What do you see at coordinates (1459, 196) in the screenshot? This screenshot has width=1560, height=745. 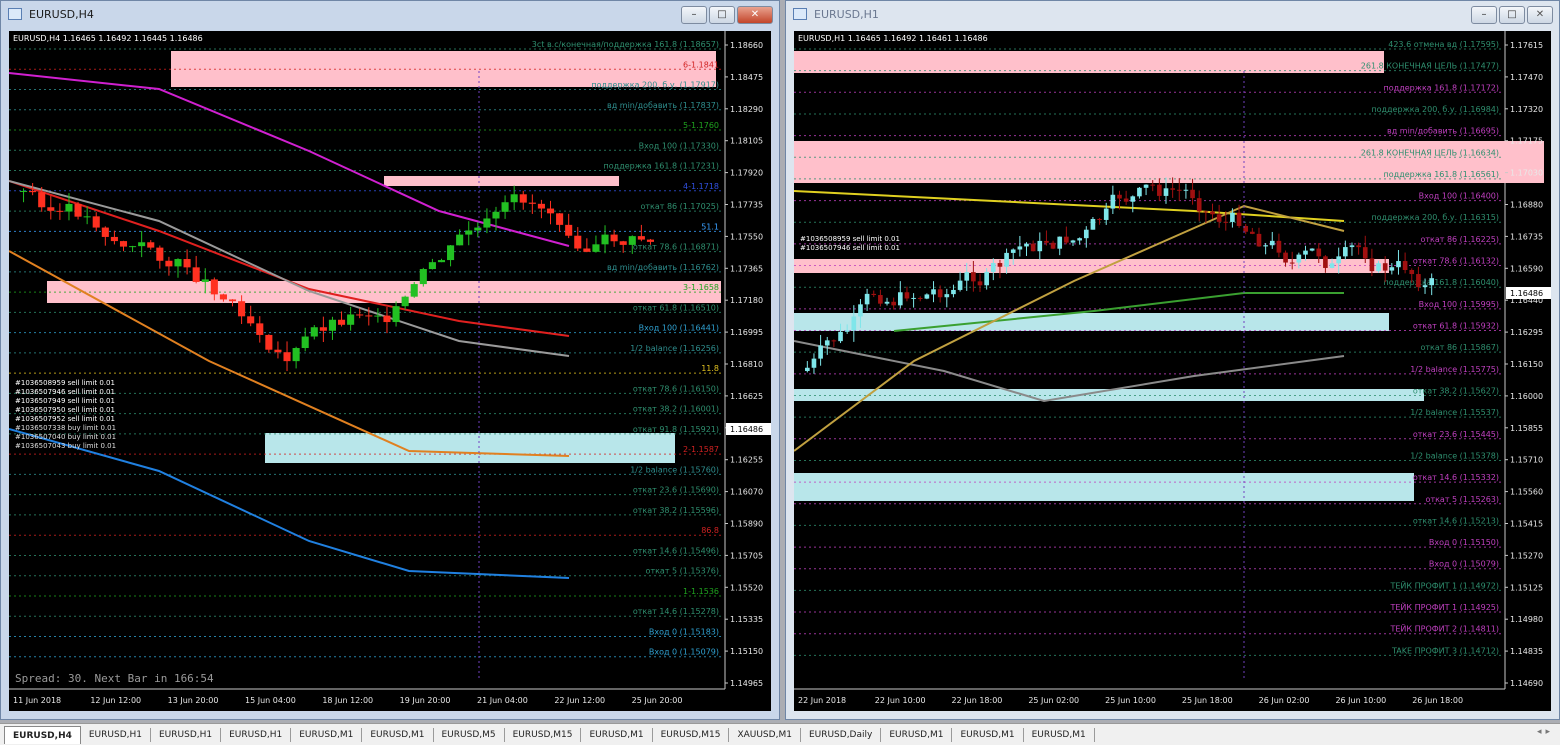 I see `level-label: Вход 100 (1.16400)` at bounding box center [1459, 196].